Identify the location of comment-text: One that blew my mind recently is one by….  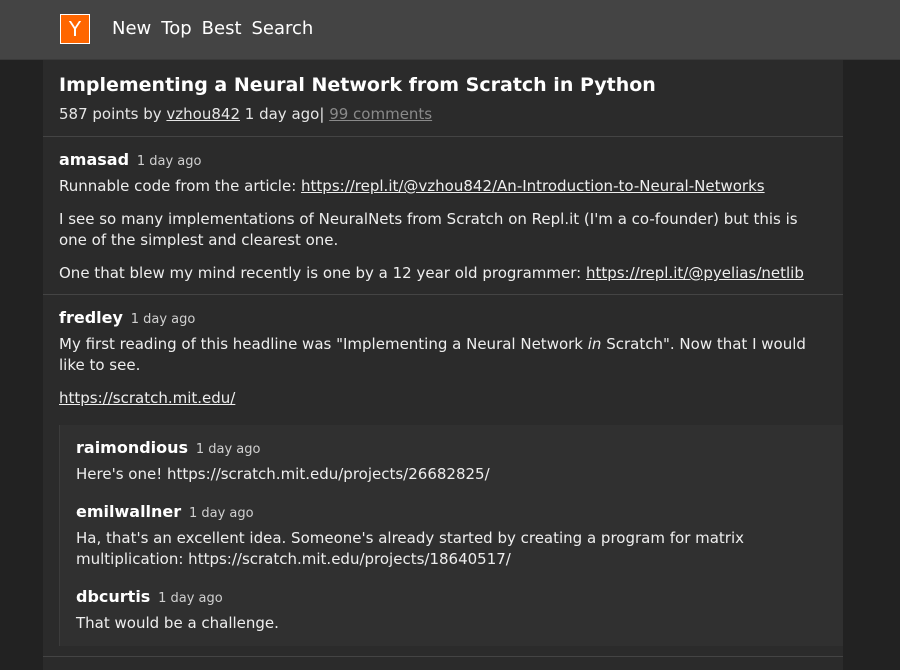
(322, 273).